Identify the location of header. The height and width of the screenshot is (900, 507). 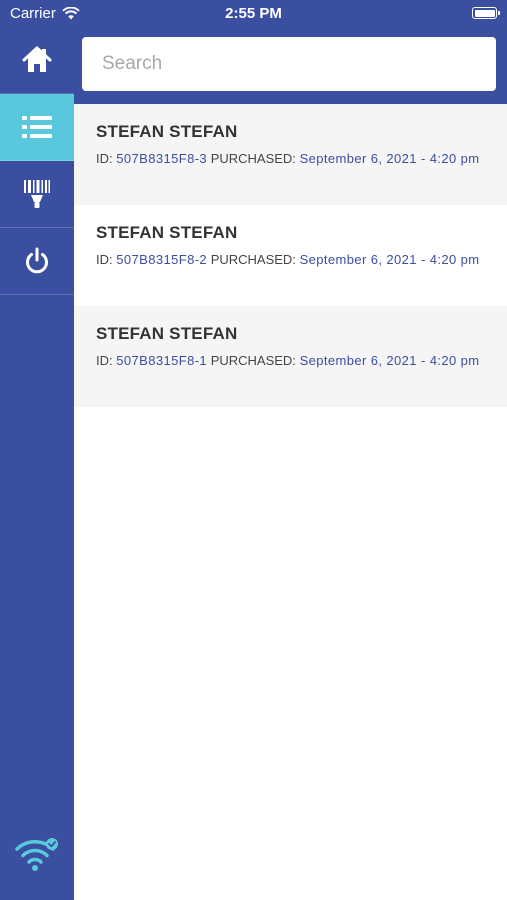
(290, 65).